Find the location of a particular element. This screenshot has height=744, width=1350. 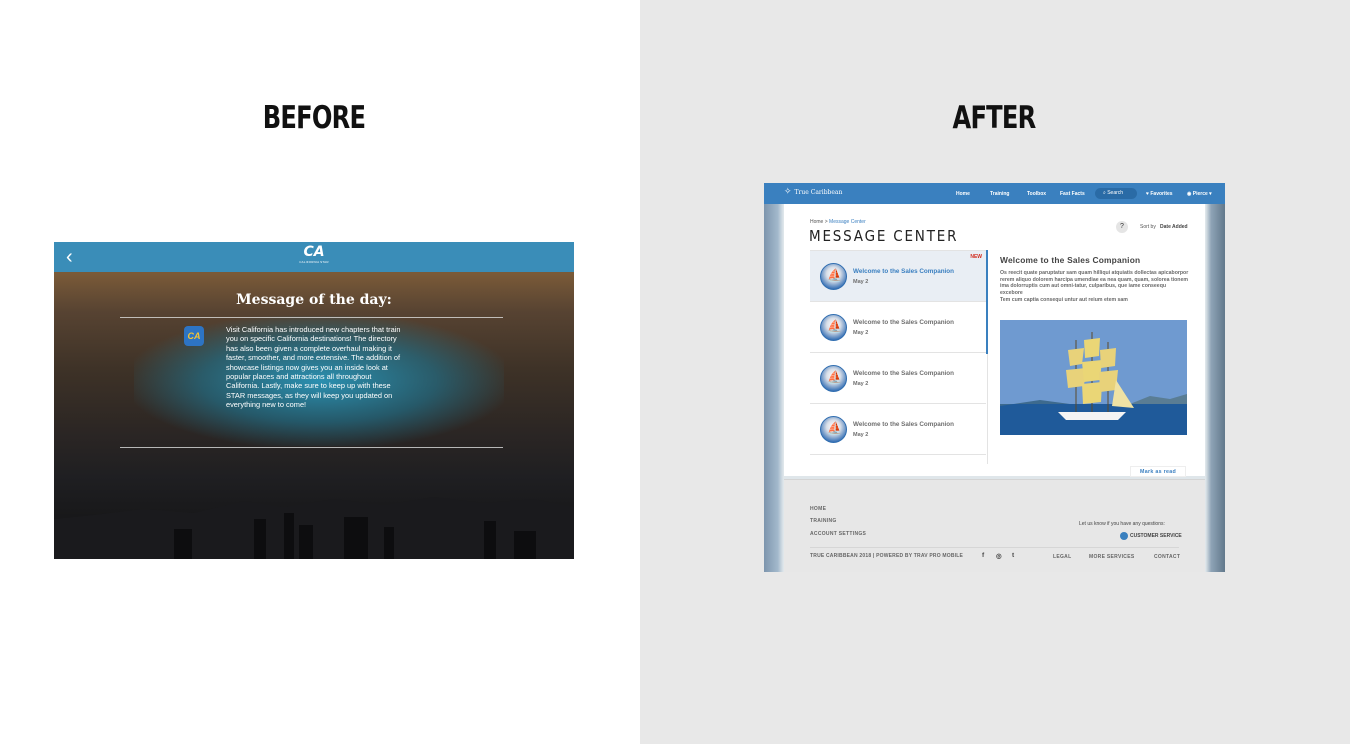

user-name: Pierce is located at coordinates (1200, 194).